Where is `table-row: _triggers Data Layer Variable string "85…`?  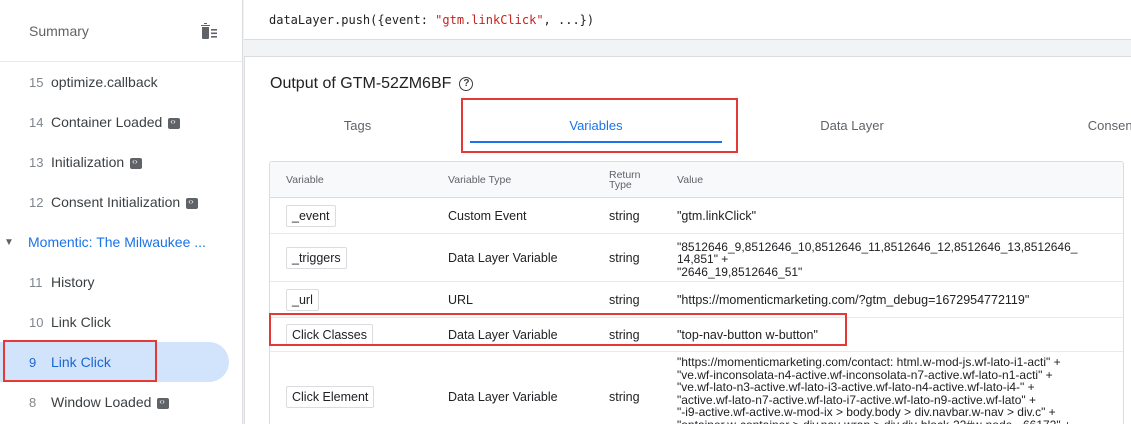 table-row: _triggers Data Layer Variable string "85… is located at coordinates (696, 258).